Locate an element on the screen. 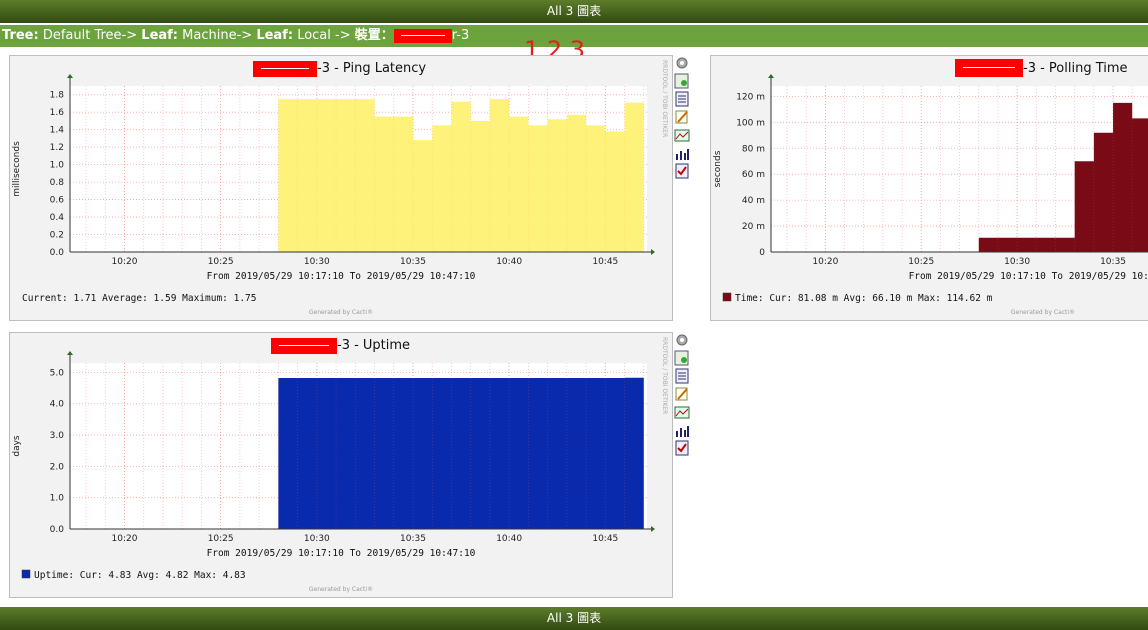  footer-title: All 3 圖表 is located at coordinates (574, 618).